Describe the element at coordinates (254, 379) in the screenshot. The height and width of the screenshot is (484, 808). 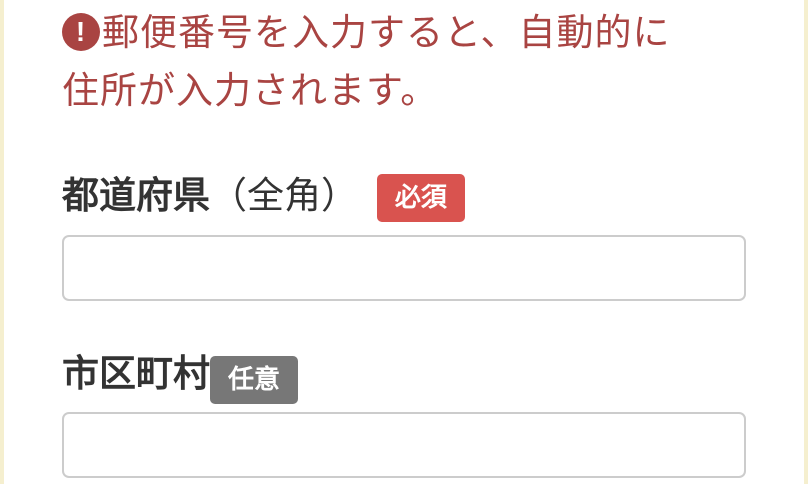
I see `optional-badge: 任意` at that location.